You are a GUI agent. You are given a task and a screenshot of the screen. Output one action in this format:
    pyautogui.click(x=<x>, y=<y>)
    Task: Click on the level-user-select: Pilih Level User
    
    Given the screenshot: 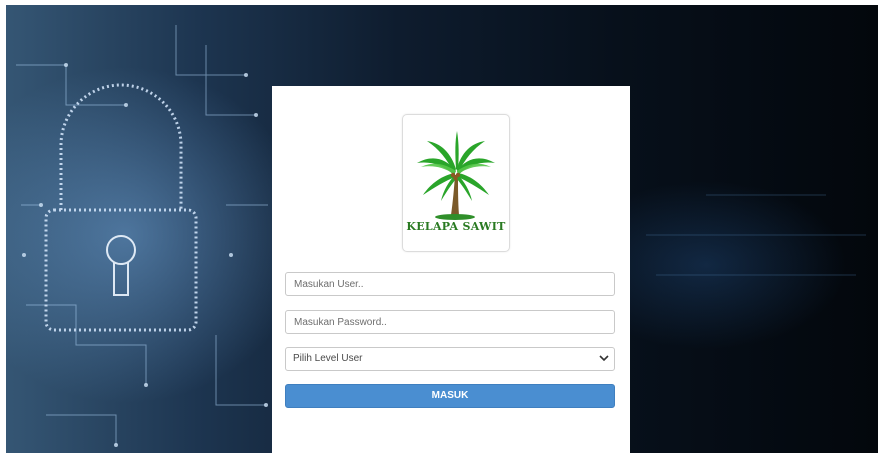 What is the action you would take?
    pyautogui.click(x=450, y=359)
    